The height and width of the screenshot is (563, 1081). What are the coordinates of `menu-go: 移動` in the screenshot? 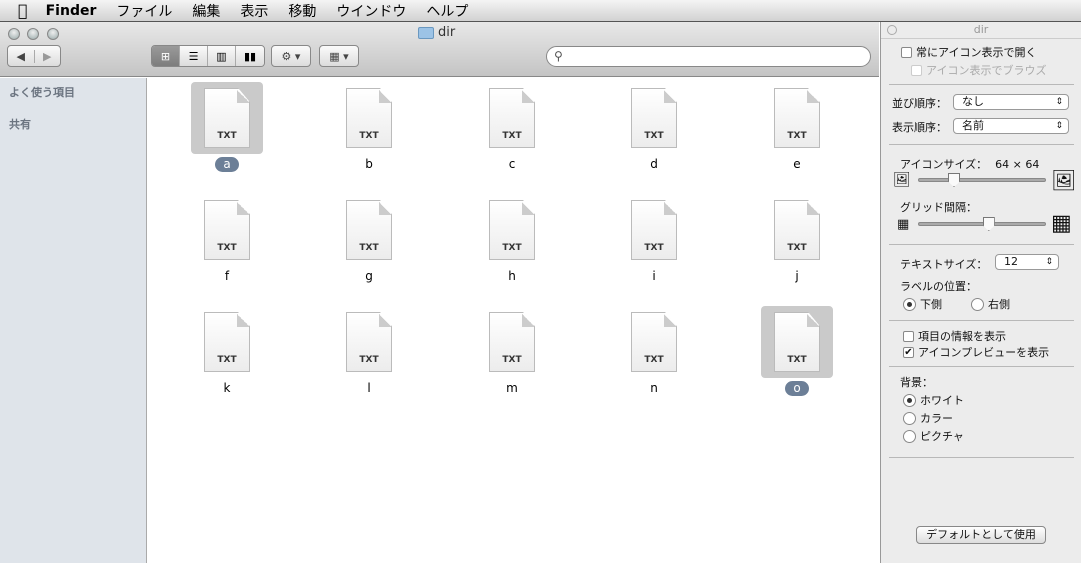 It's located at (302, 11).